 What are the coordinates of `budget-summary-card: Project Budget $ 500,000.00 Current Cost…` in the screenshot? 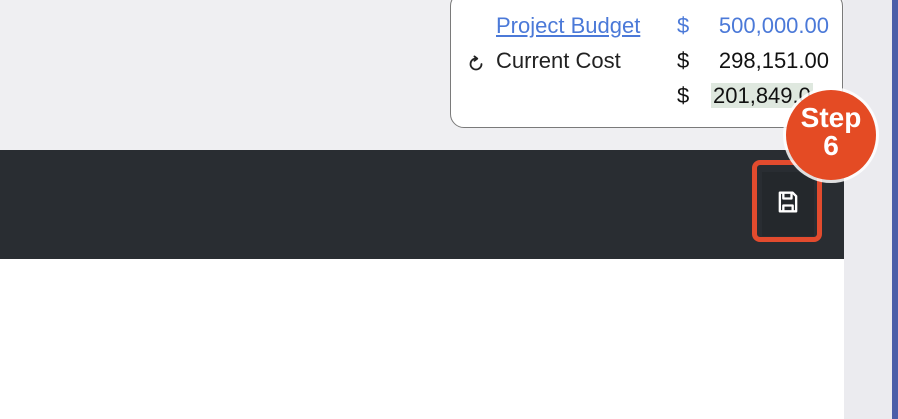 It's located at (646, 64).